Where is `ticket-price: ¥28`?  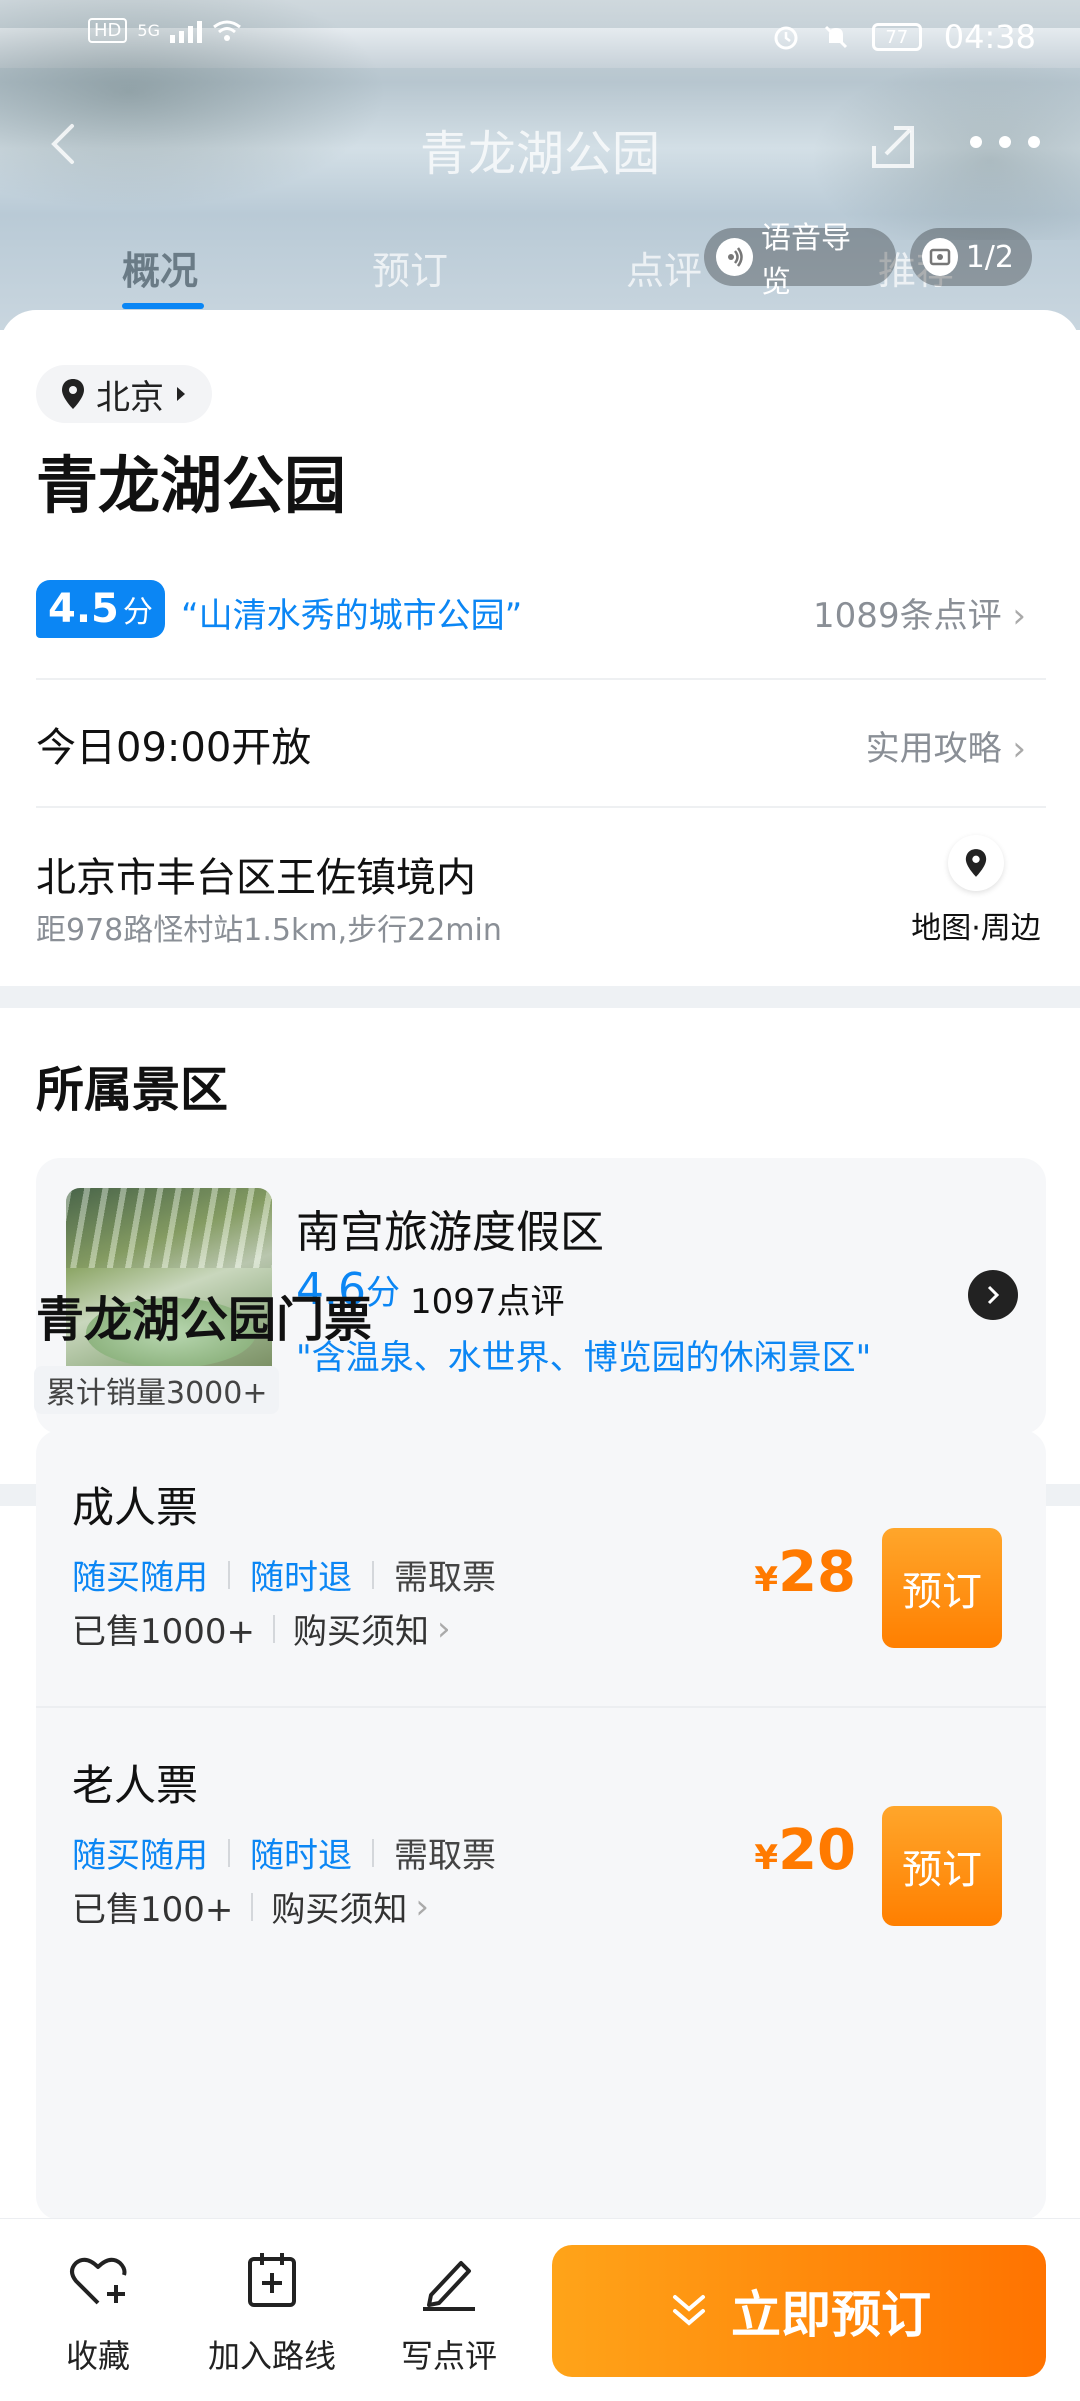
ticket-price: ¥28 is located at coordinates (805, 1572).